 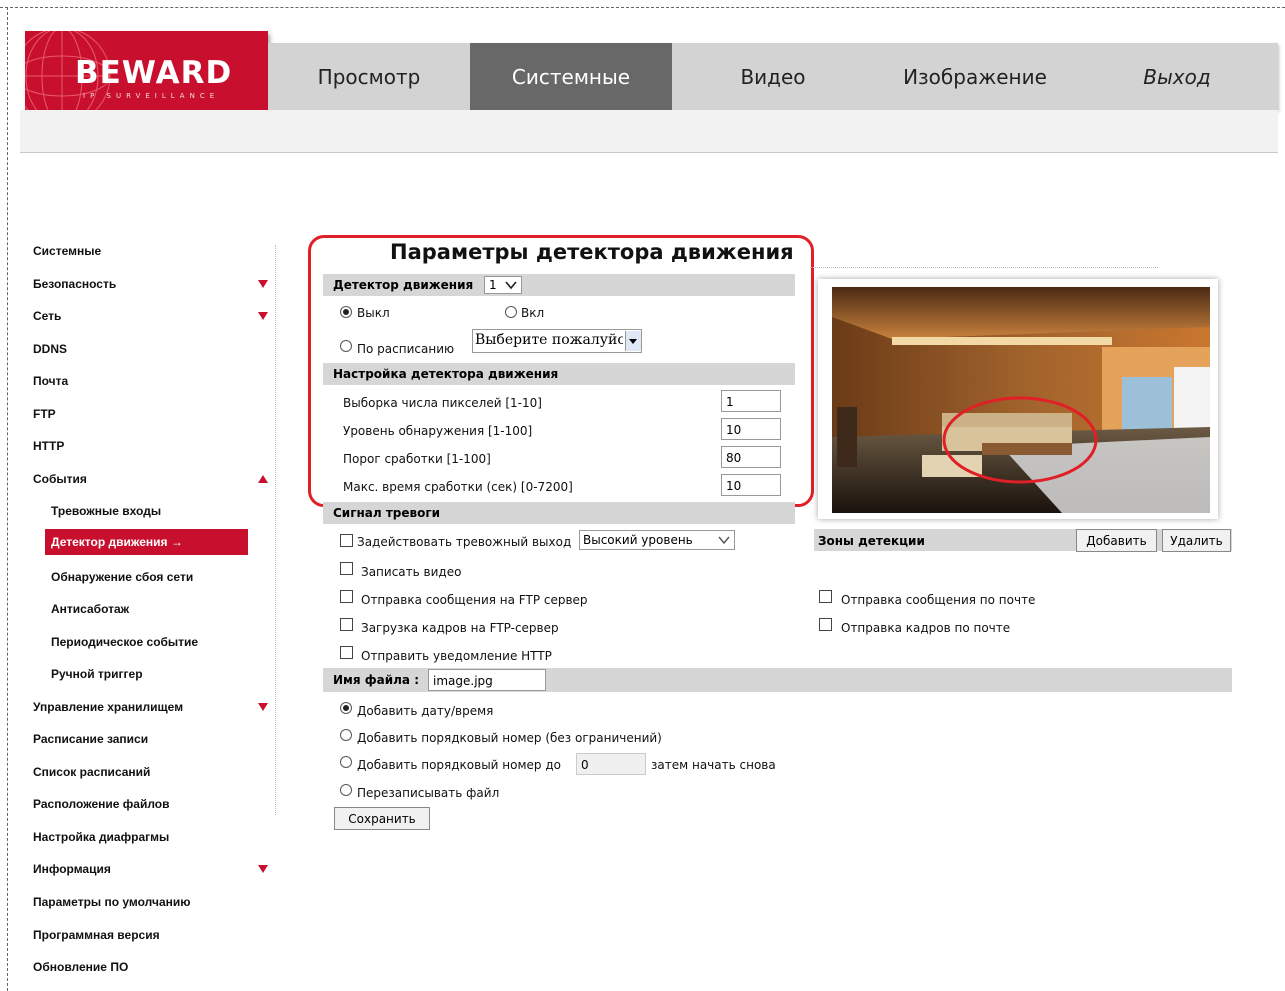 I want to click on sidebar-item-19: Информация, so click(x=153, y=870).